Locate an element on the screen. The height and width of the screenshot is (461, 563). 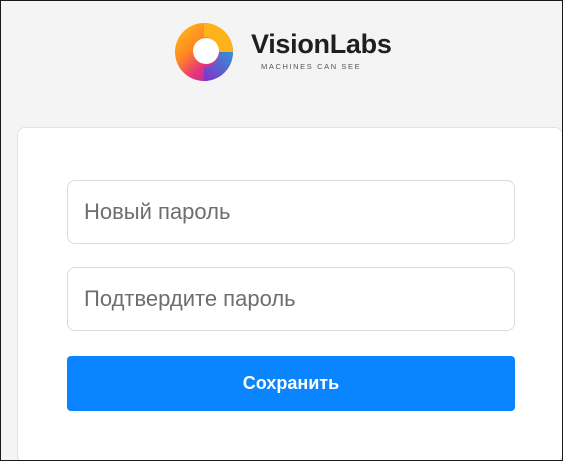
logo: VisionLabs MACHINES CAN SEE is located at coordinates (290, 52).